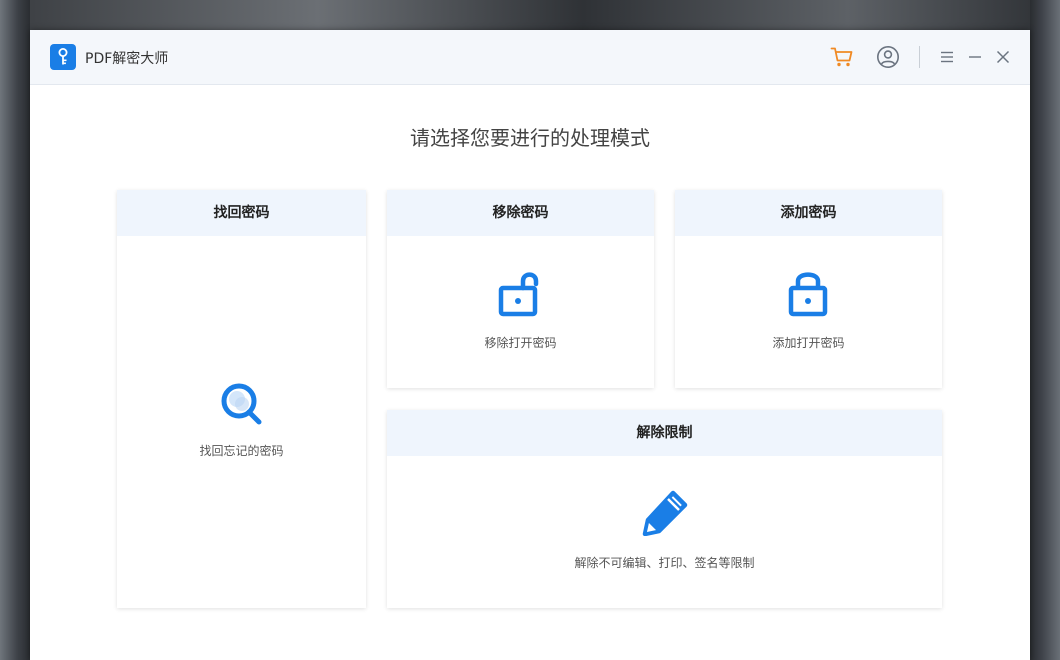 The width and height of the screenshot is (1060, 660). What do you see at coordinates (520, 343) in the screenshot?
I see `card-description: 移除打开密码` at bounding box center [520, 343].